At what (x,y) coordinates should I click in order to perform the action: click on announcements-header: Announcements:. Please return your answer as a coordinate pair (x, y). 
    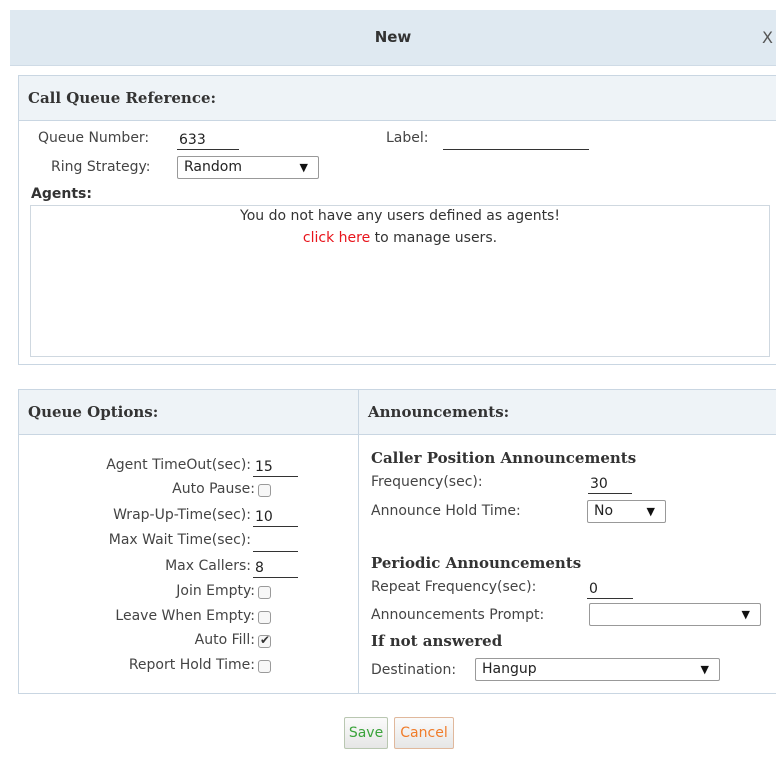
    Looking at the image, I should click on (567, 412).